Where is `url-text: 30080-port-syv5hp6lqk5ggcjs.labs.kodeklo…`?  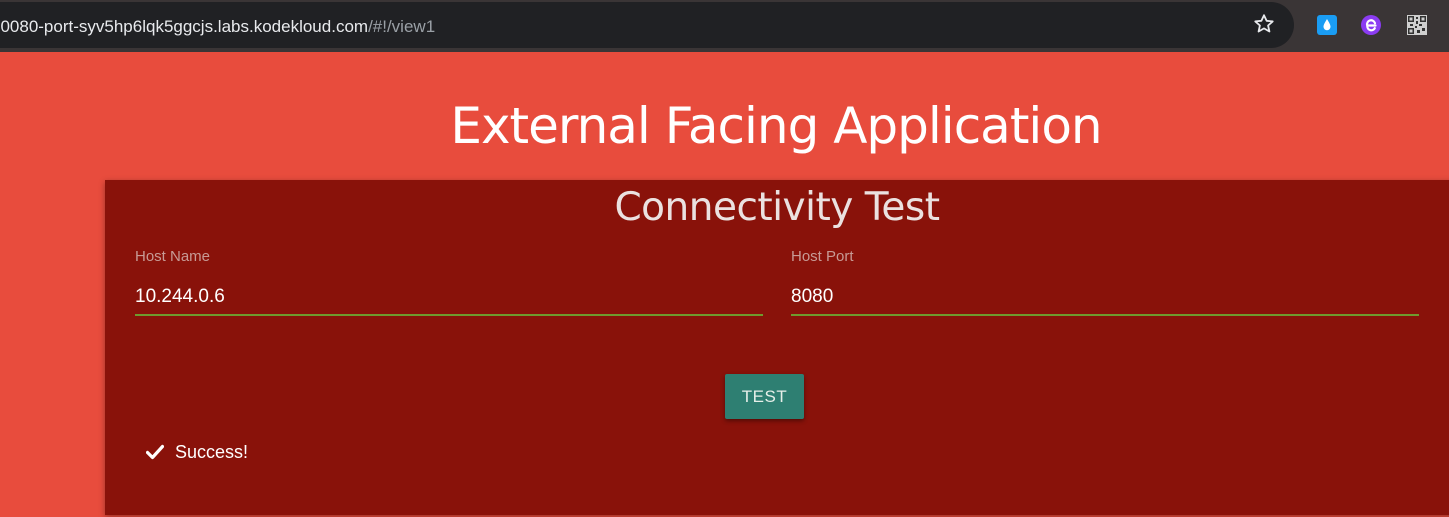 url-text: 30080-port-syv5hp6lqk5ggcjs.labs.kodeklo… is located at coordinates (217, 27).